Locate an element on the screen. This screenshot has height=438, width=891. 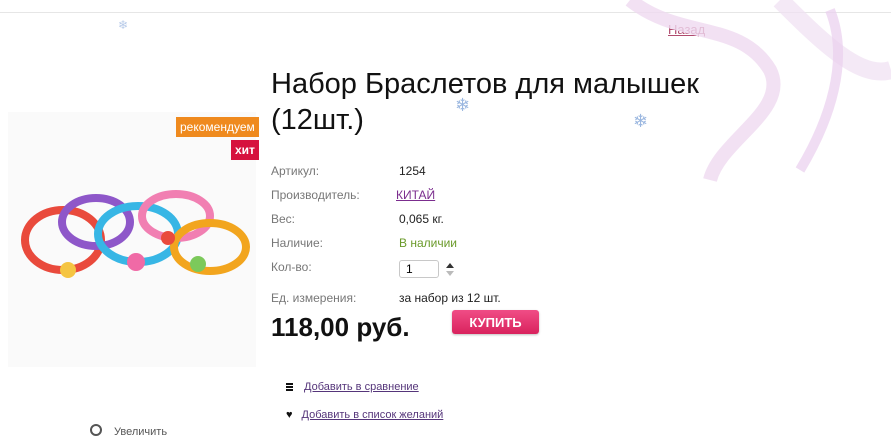
detail-label-quantity: Кол-во: is located at coordinates (291, 267).